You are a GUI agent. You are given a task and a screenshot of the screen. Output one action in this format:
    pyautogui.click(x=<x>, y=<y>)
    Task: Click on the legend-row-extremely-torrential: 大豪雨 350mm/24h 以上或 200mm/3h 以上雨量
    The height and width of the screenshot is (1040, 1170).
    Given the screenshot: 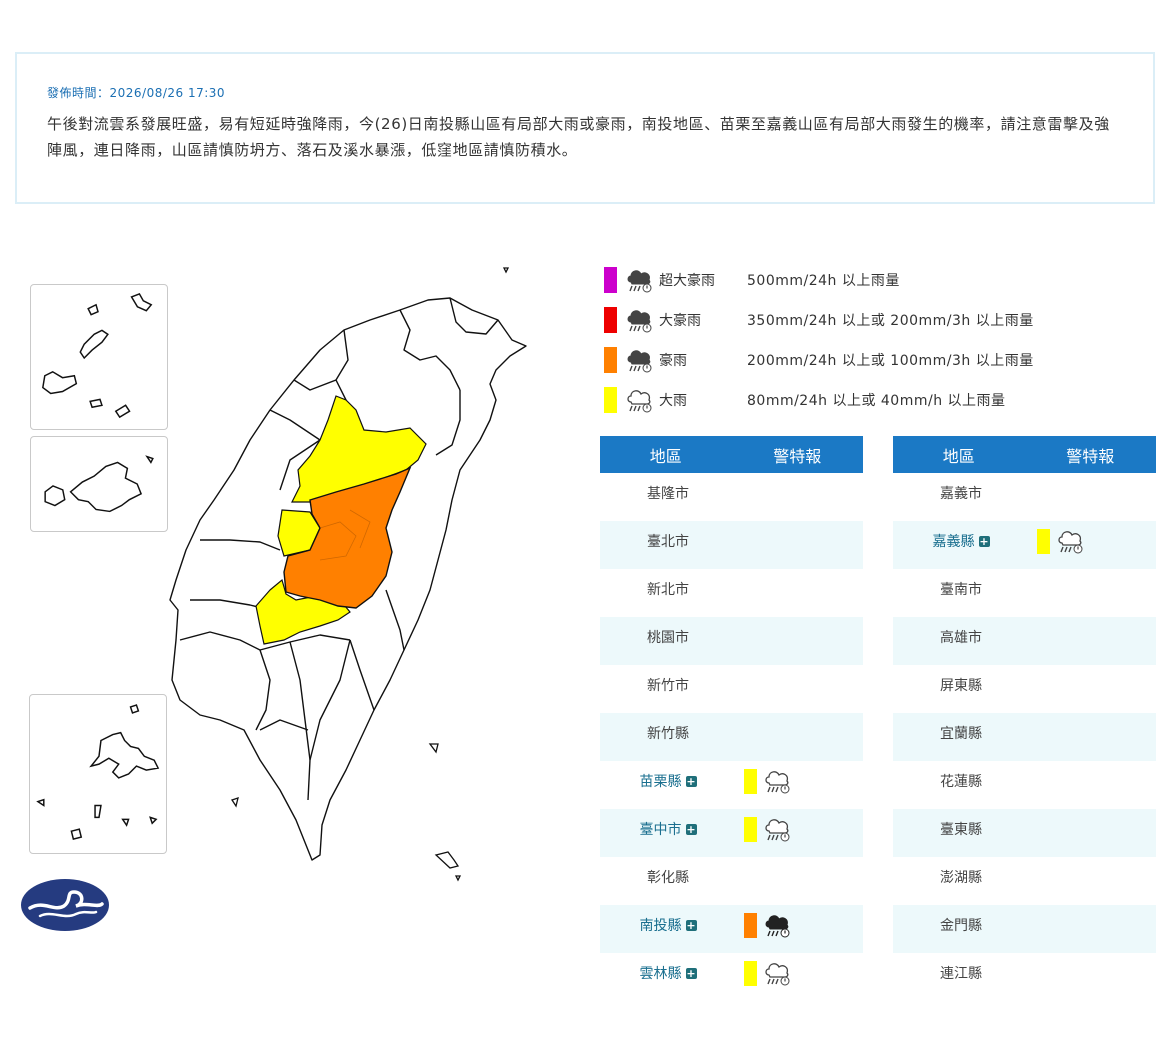 What is the action you would take?
    pyautogui.click(x=884, y=320)
    